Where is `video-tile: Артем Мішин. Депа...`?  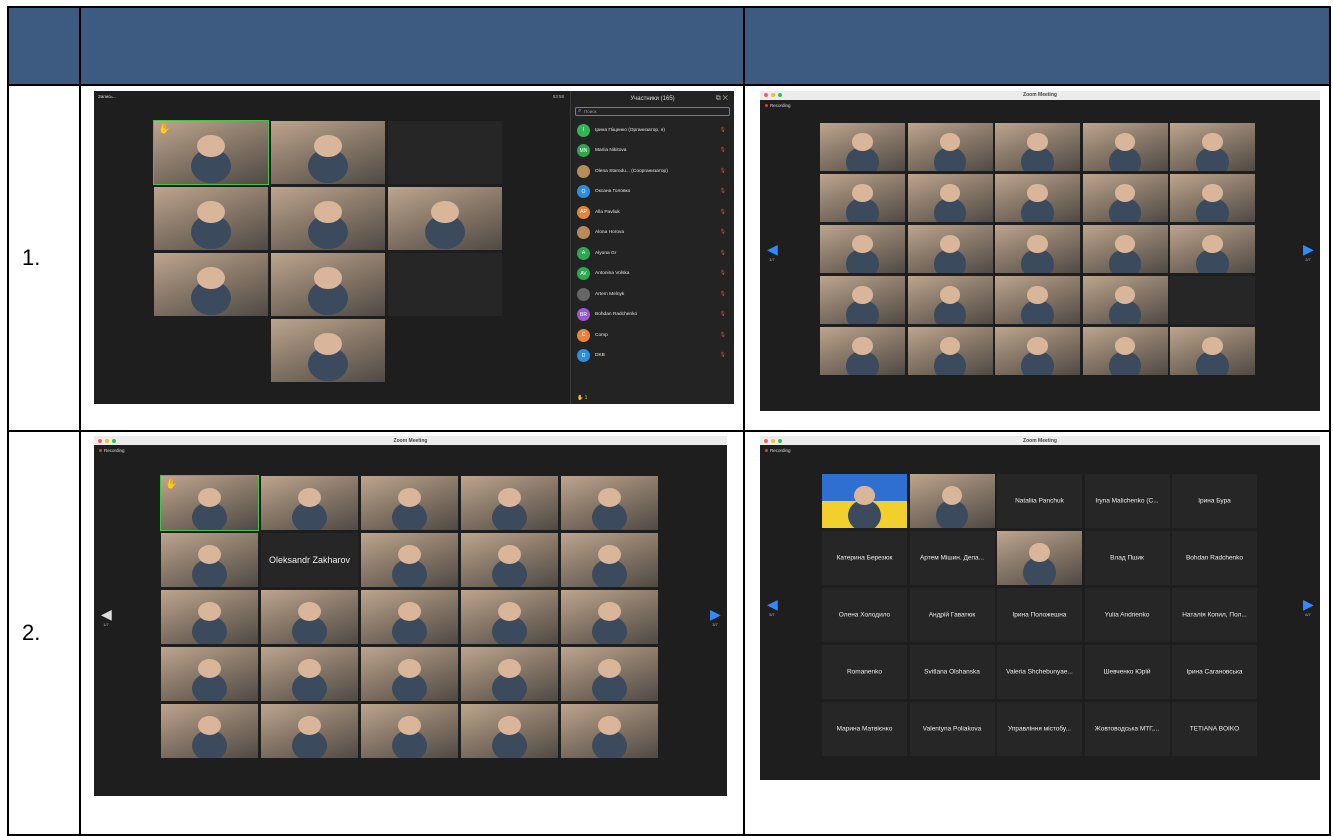
video-tile: Артем Мішин. Депа... is located at coordinates (952, 558).